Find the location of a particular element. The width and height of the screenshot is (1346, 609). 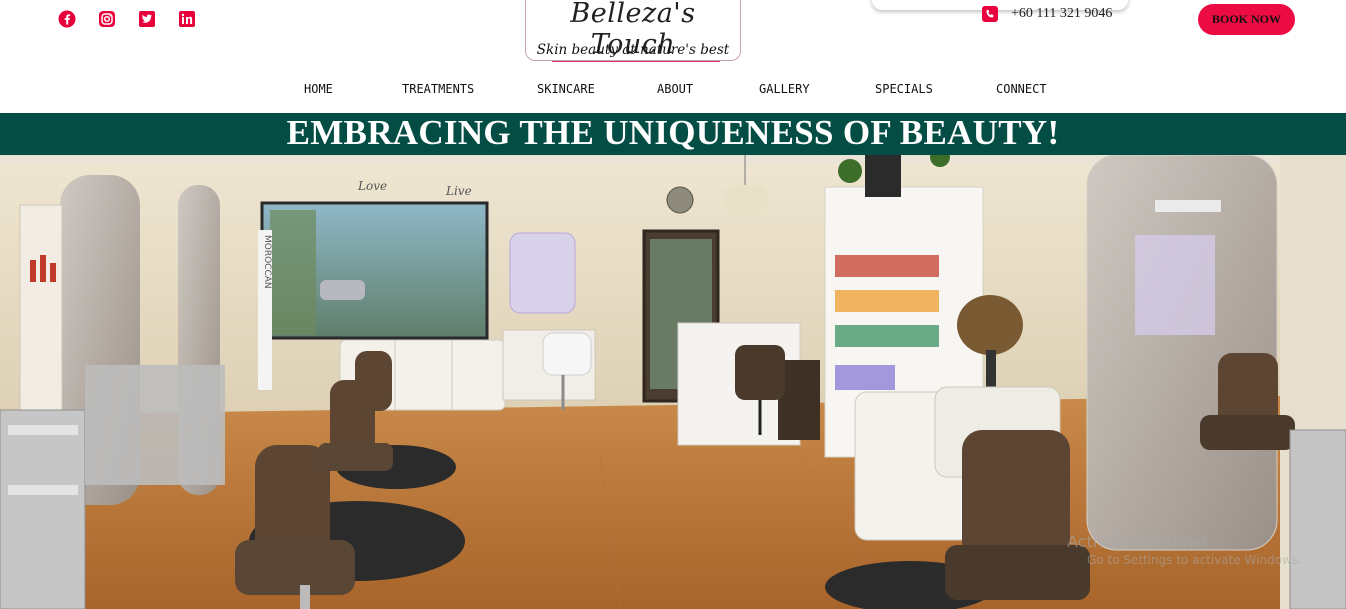

phone-number: +60 111 321 9046 is located at coordinates (1061, 14).